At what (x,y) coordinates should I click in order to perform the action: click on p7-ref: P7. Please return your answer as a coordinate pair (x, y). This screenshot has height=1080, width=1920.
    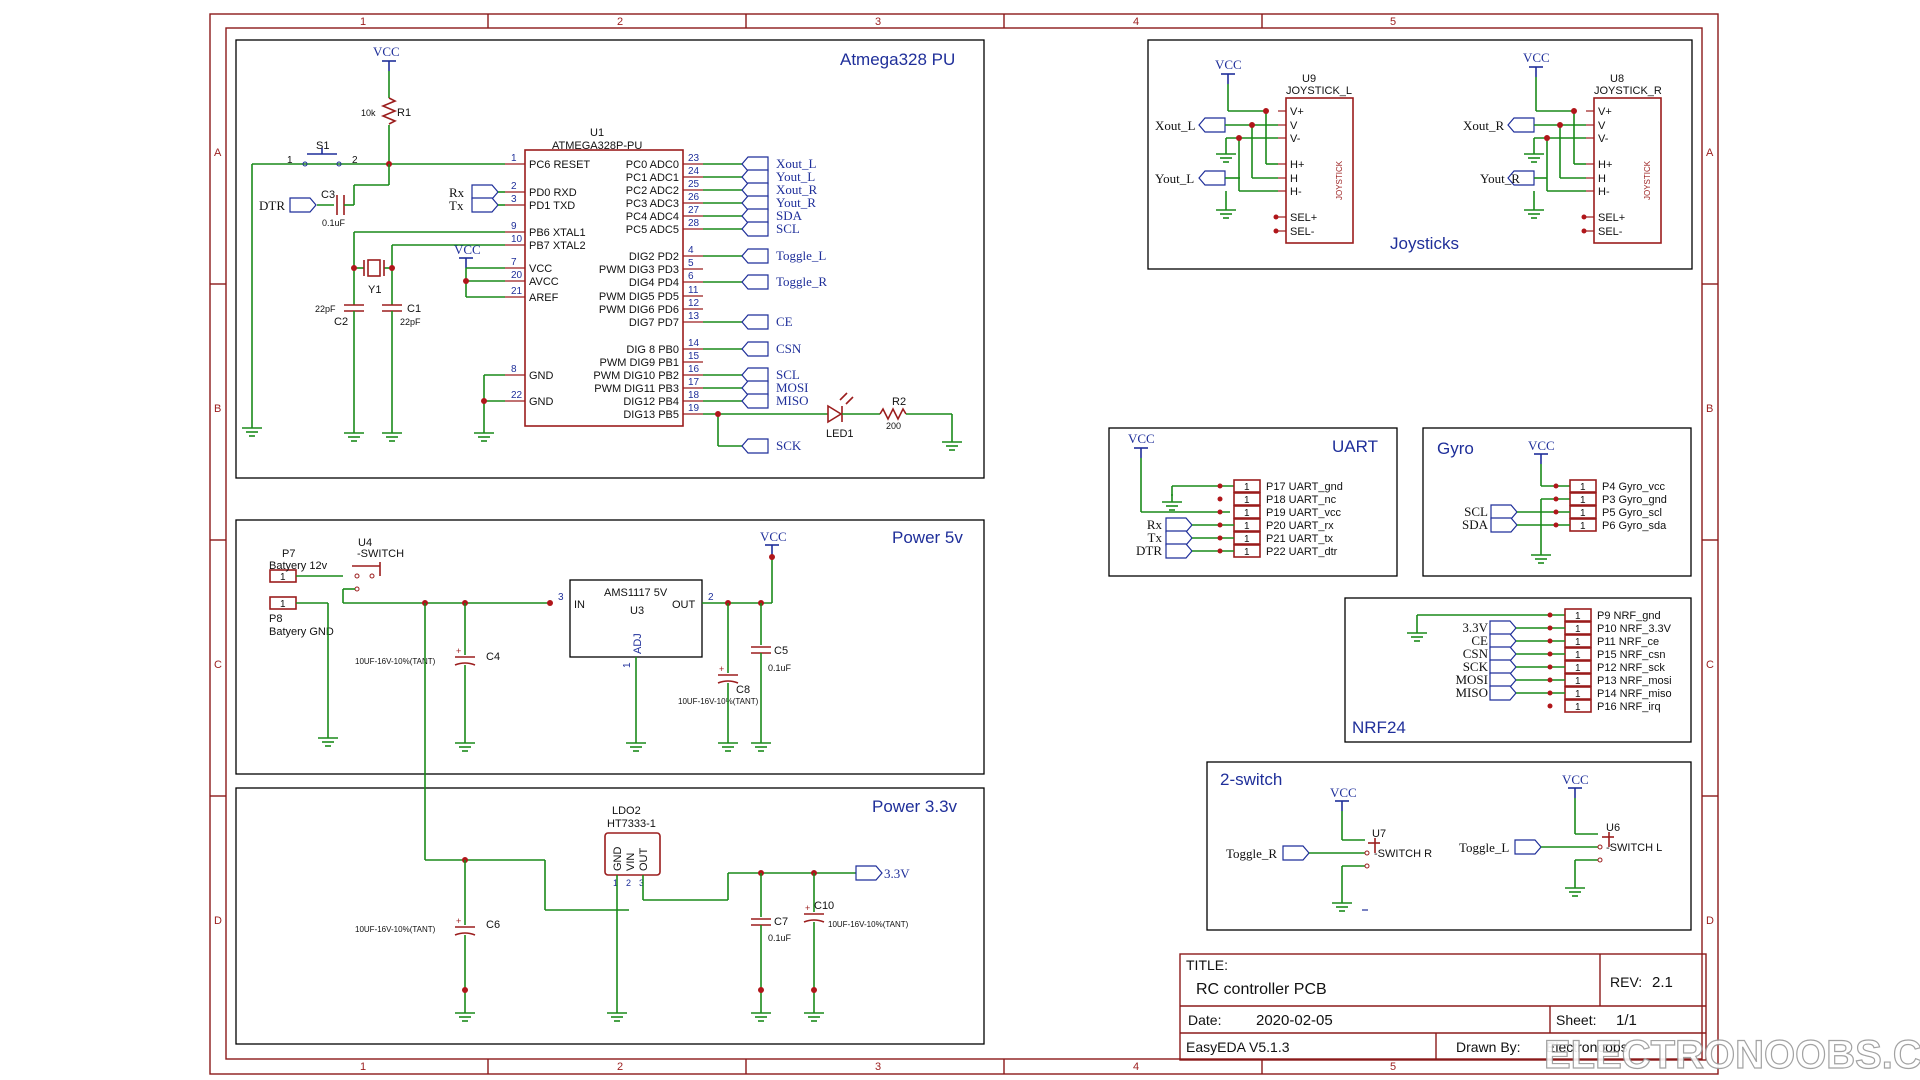
    Looking at the image, I should click on (288, 554).